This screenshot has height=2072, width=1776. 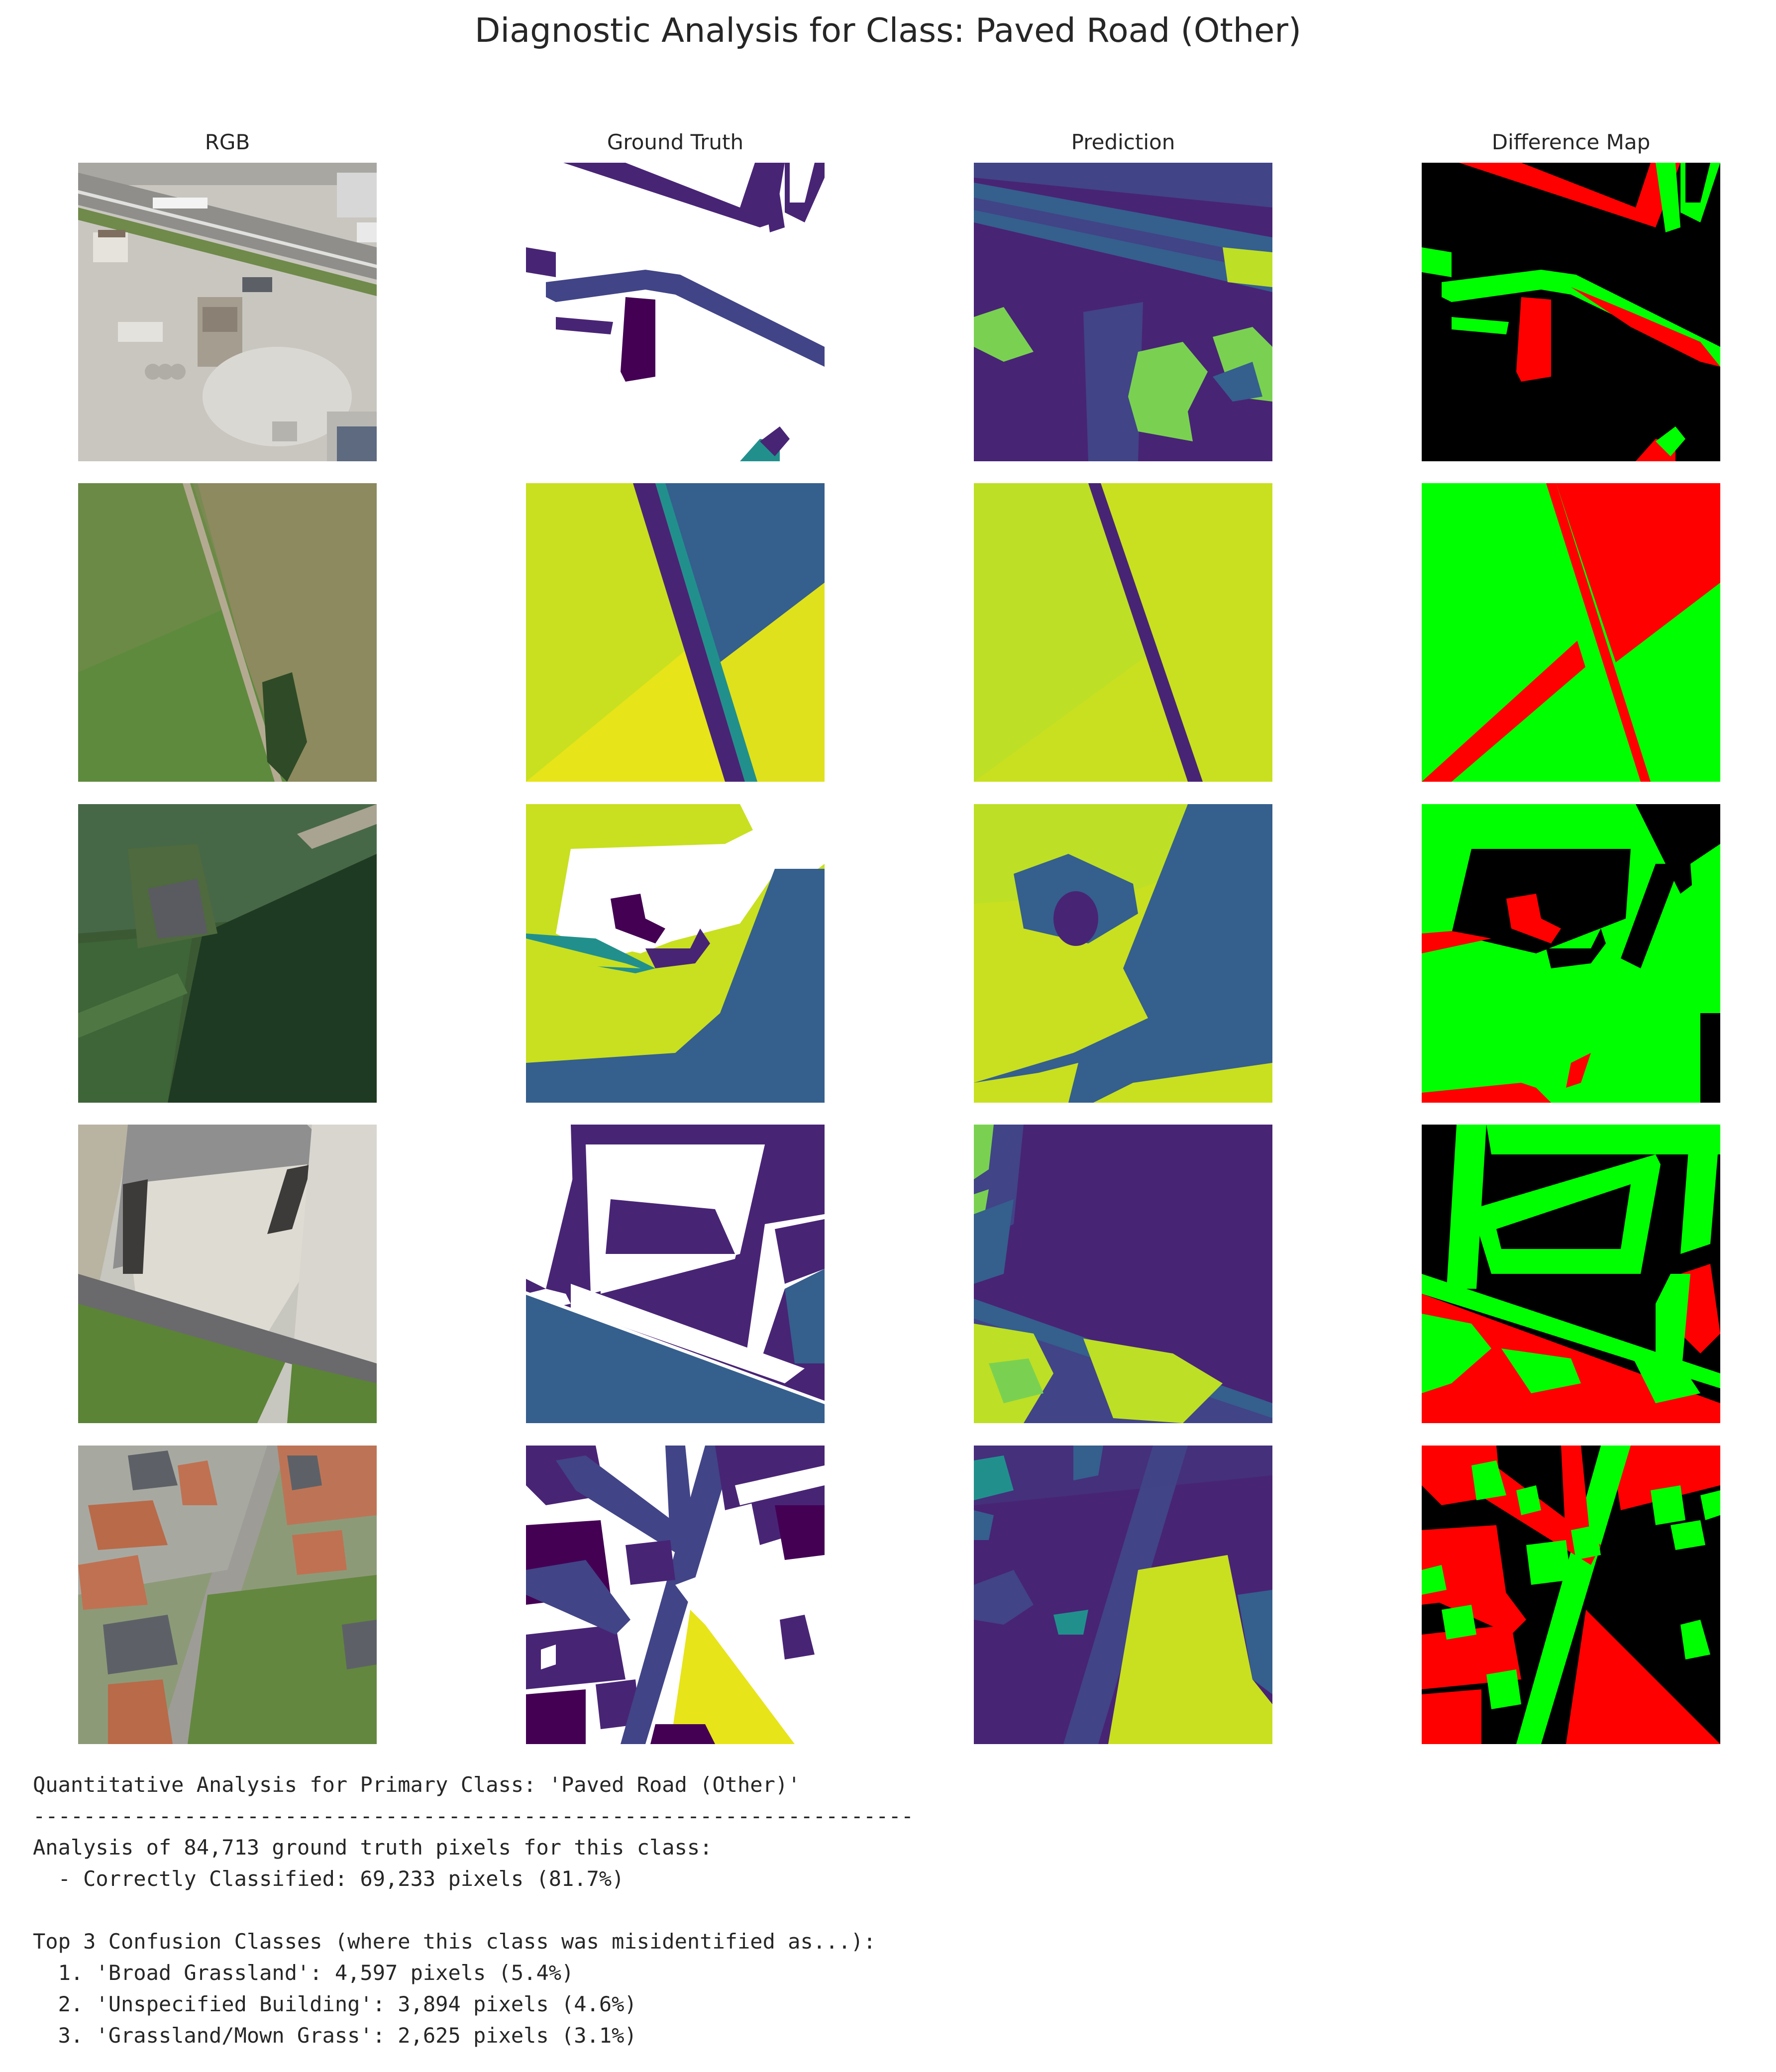 What do you see at coordinates (227, 142) in the screenshot?
I see `column-title-rgb: RGB` at bounding box center [227, 142].